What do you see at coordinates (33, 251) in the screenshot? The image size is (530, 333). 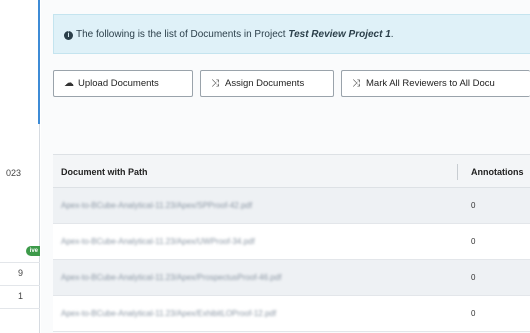 I see `status-badge: ive` at bounding box center [33, 251].